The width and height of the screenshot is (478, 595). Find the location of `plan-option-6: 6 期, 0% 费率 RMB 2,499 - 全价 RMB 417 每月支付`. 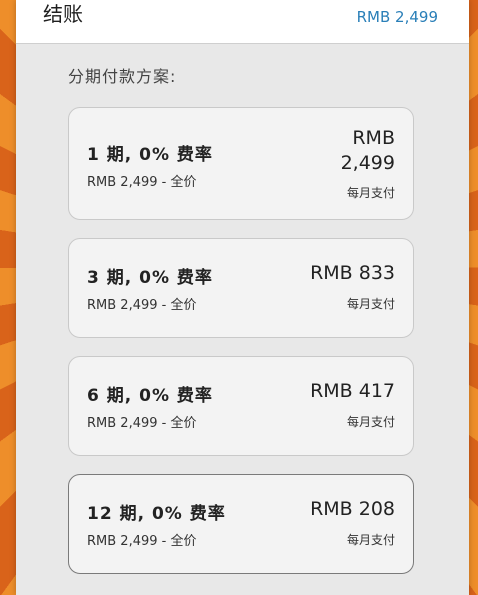

plan-option-6: 6 期, 0% 费率 RMB 2,499 - 全价 RMB 417 每月支付 is located at coordinates (241, 406).